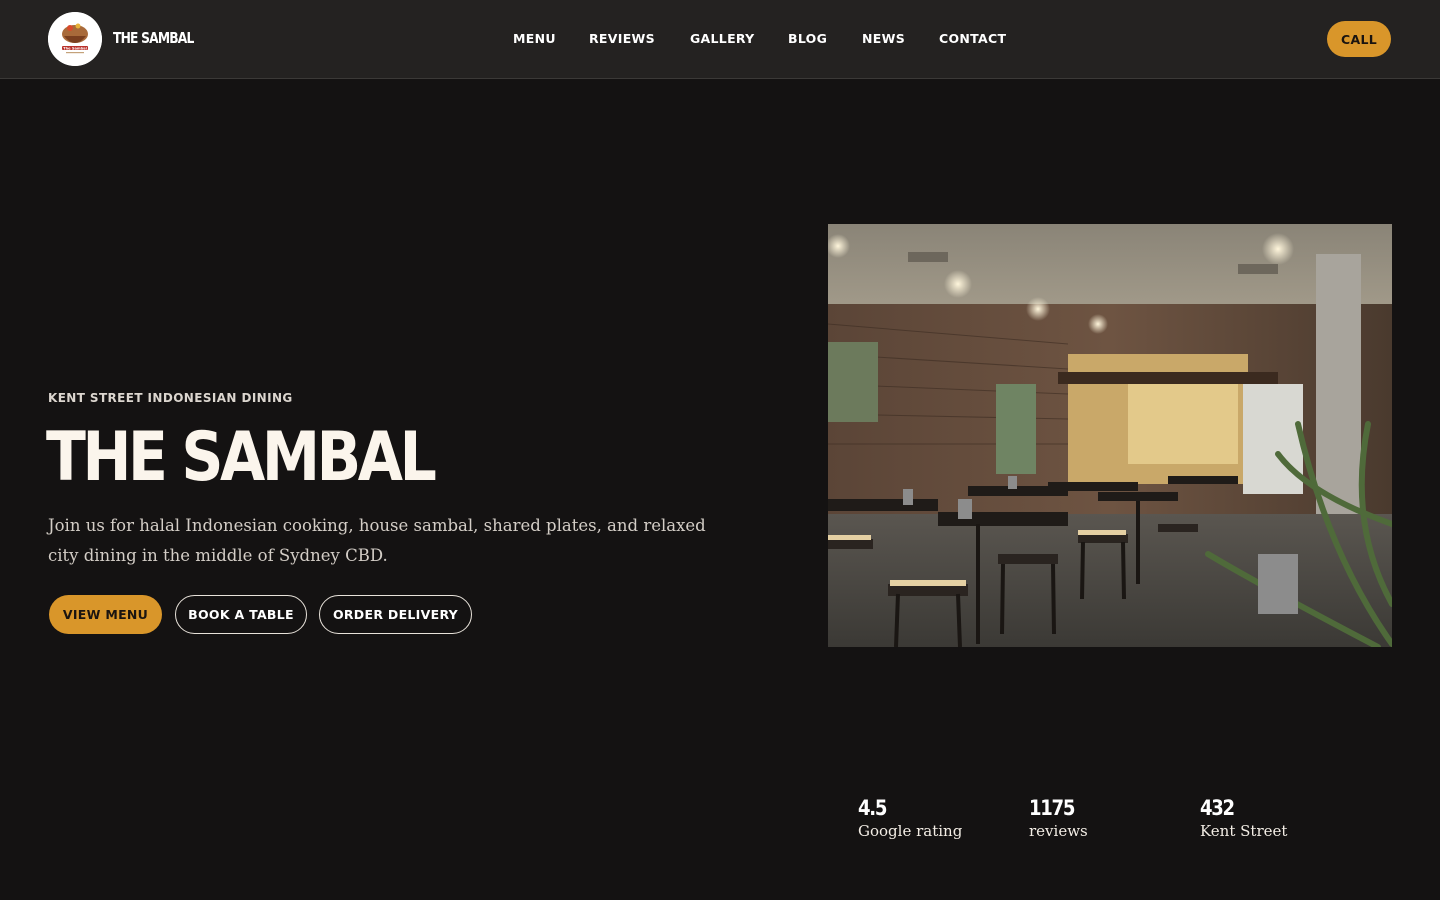  What do you see at coordinates (910, 831) in the screenshot?
I see `stat-rating-label: Google rating` at bounding box center [910, 831].